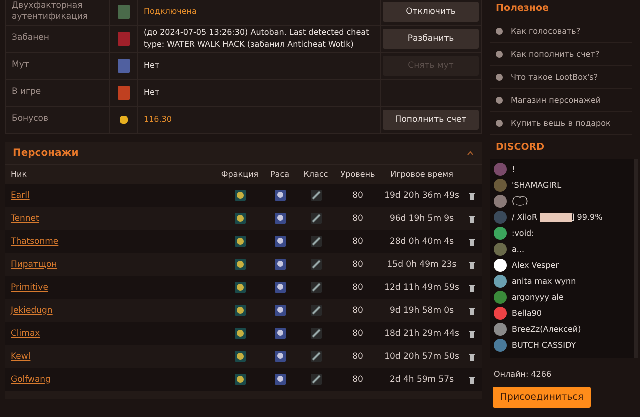 The width and height of the screenshot is (640, 417). Describe the element at coordinates (111, 241) in the screenshot. I see `character-link: Thatsonme` at that location.